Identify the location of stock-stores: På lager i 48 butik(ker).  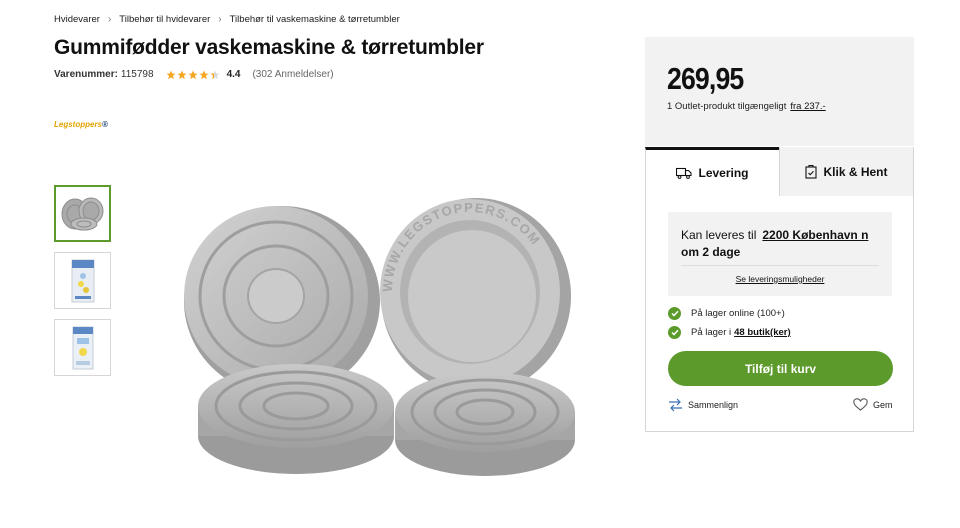
(729, 332).